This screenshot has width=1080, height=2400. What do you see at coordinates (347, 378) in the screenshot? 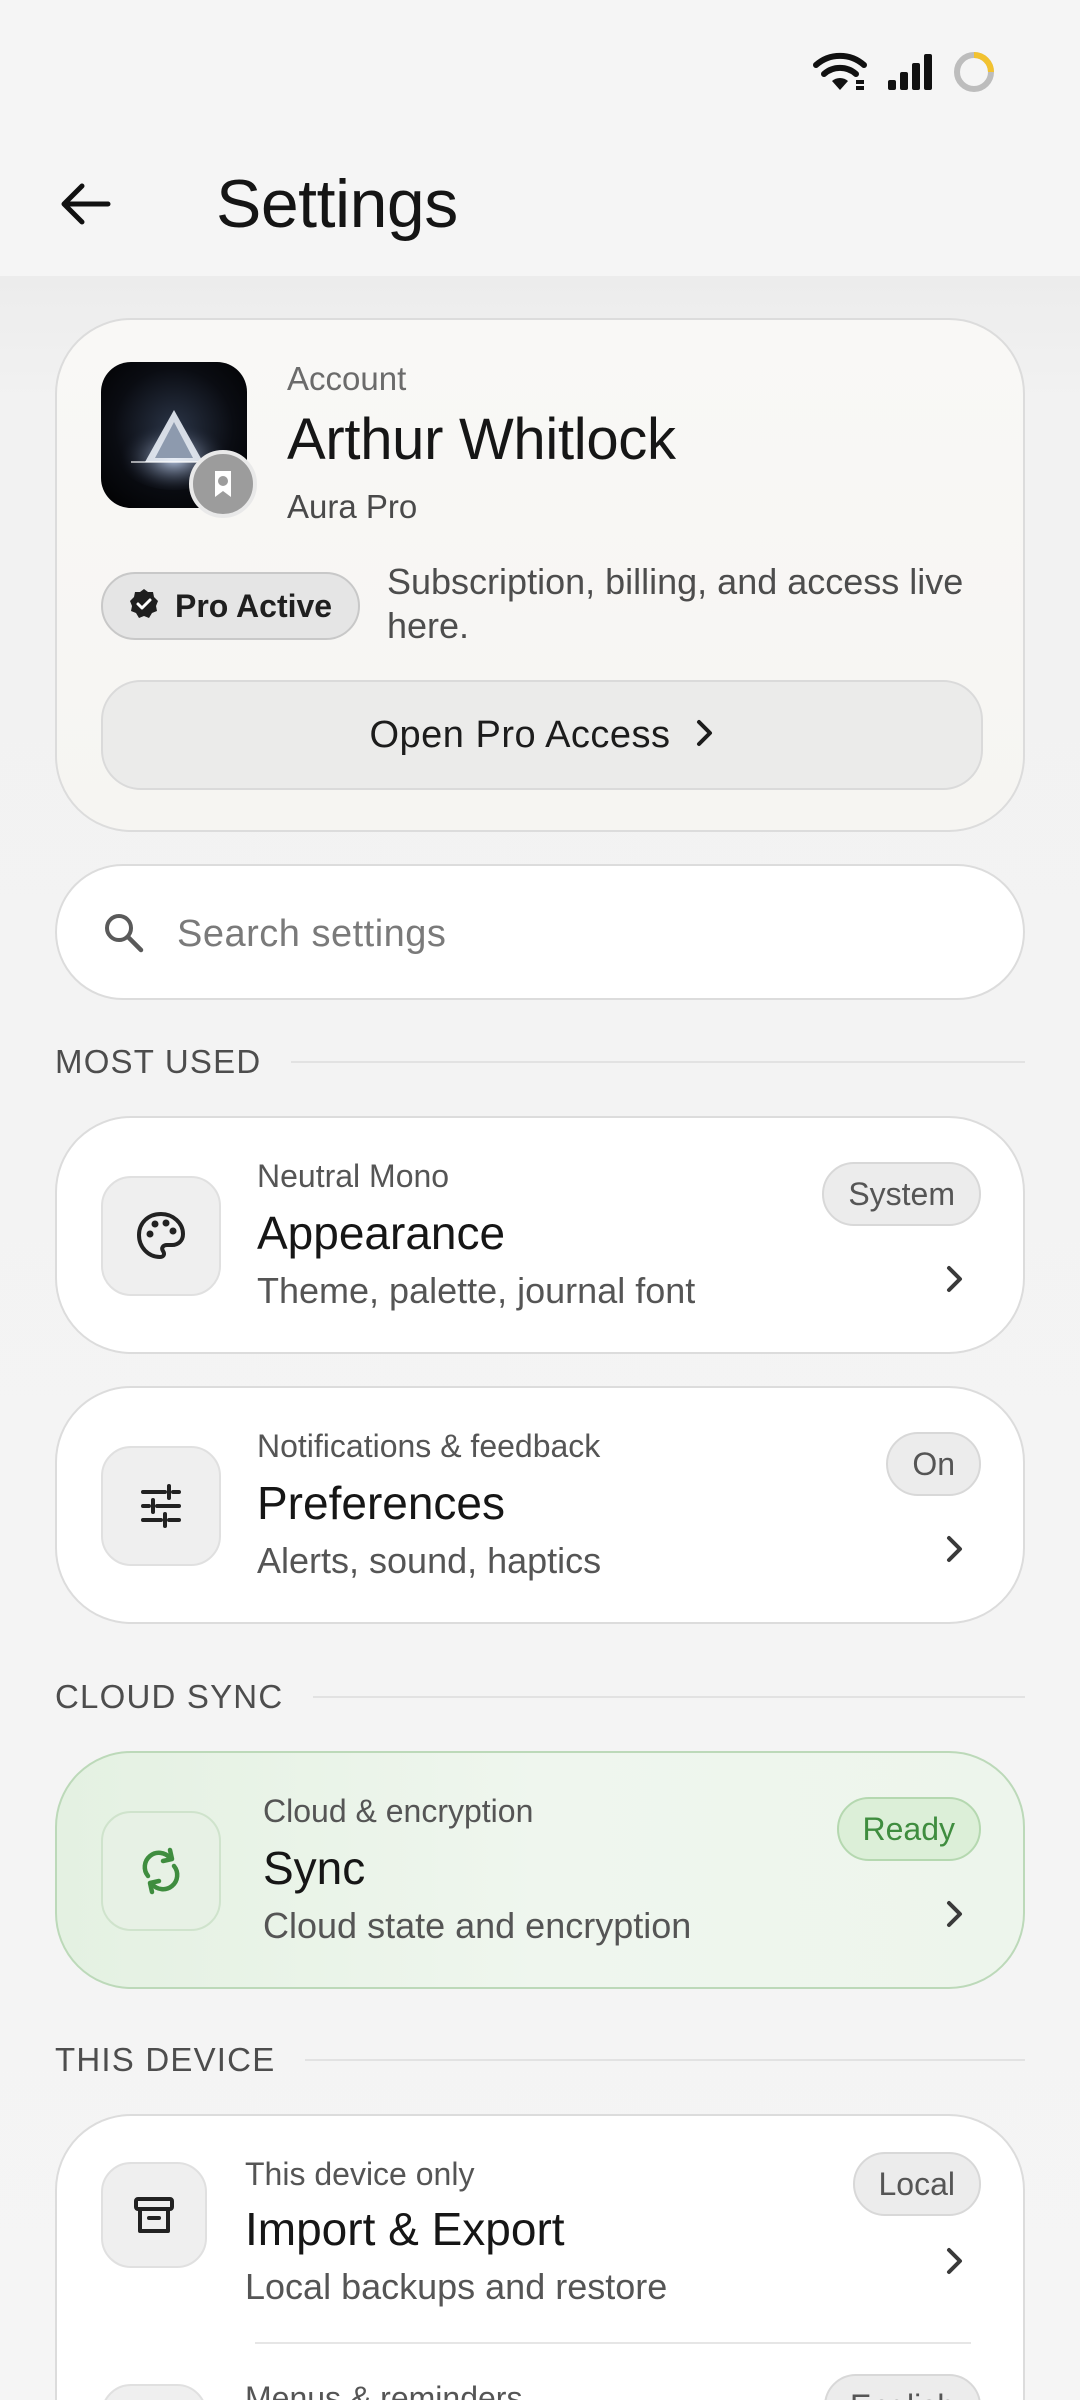
I see `account-label: Account` at bounding box center [347, 378].